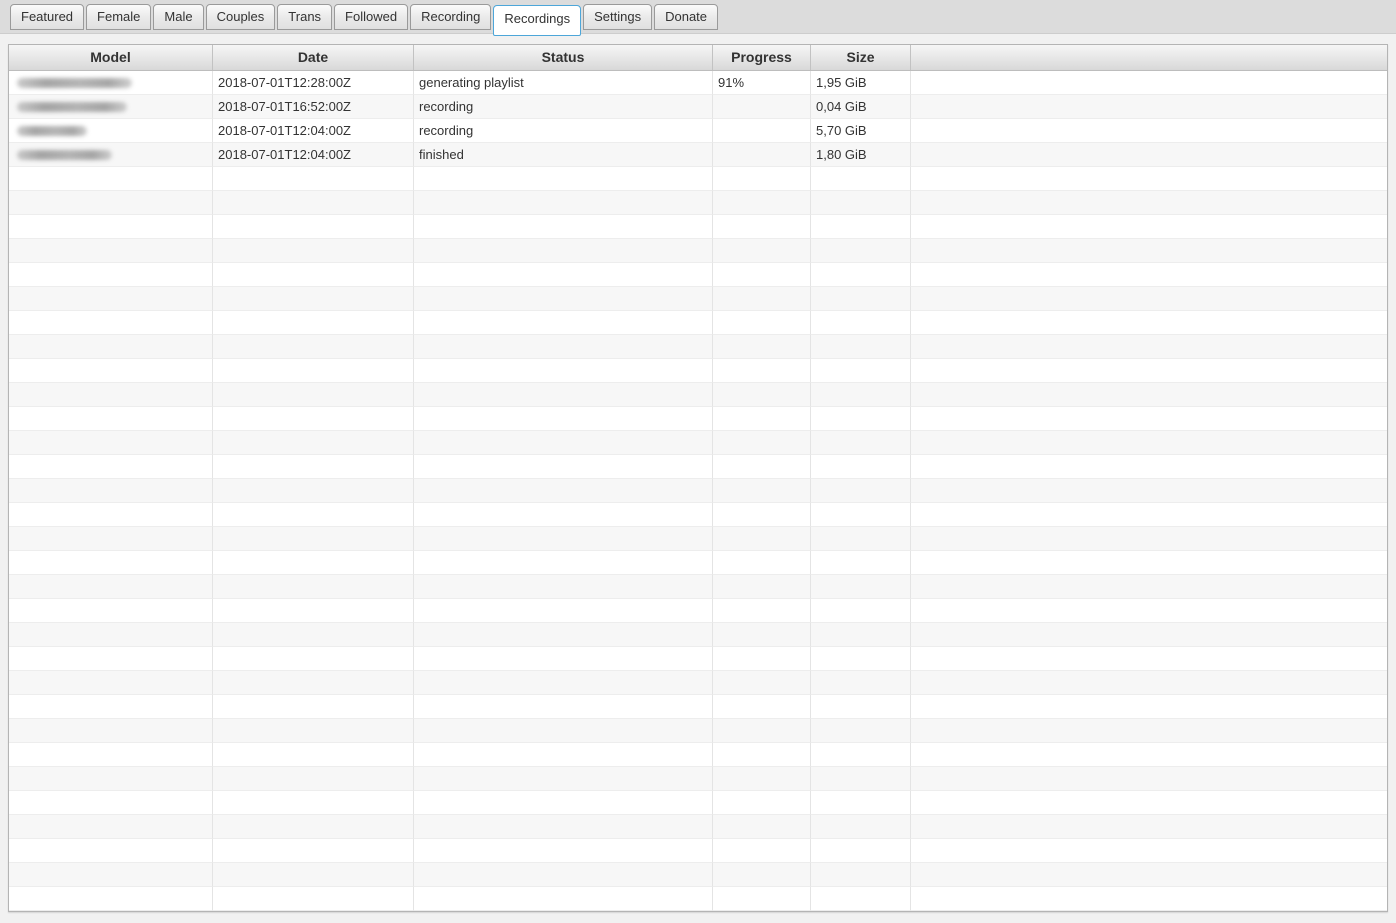 This screenshot has width=1396, height=923. I want to click on tab-female: Female, so click(119, 17).